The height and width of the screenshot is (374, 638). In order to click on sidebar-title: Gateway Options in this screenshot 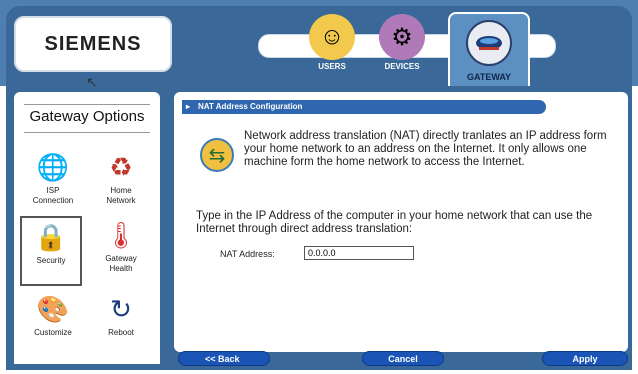, I will do `click(87, 116)`.